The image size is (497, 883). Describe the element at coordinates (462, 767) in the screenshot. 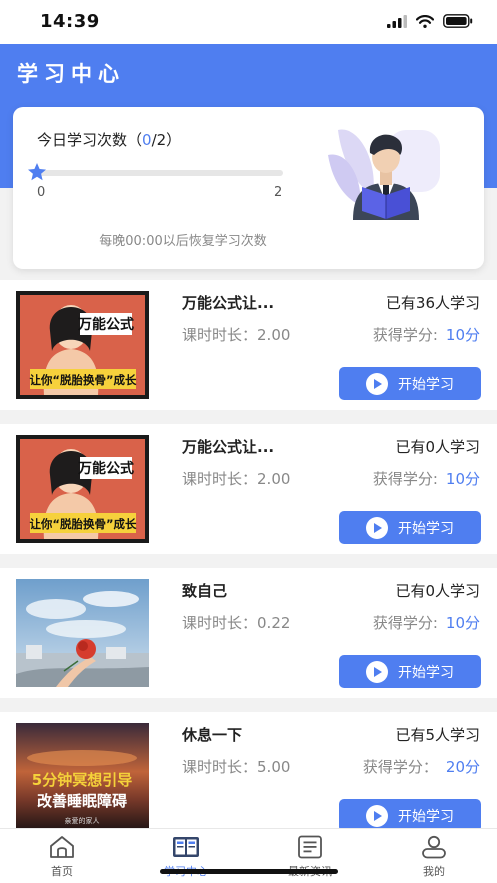

I see `credit-value: 20分` at that location.